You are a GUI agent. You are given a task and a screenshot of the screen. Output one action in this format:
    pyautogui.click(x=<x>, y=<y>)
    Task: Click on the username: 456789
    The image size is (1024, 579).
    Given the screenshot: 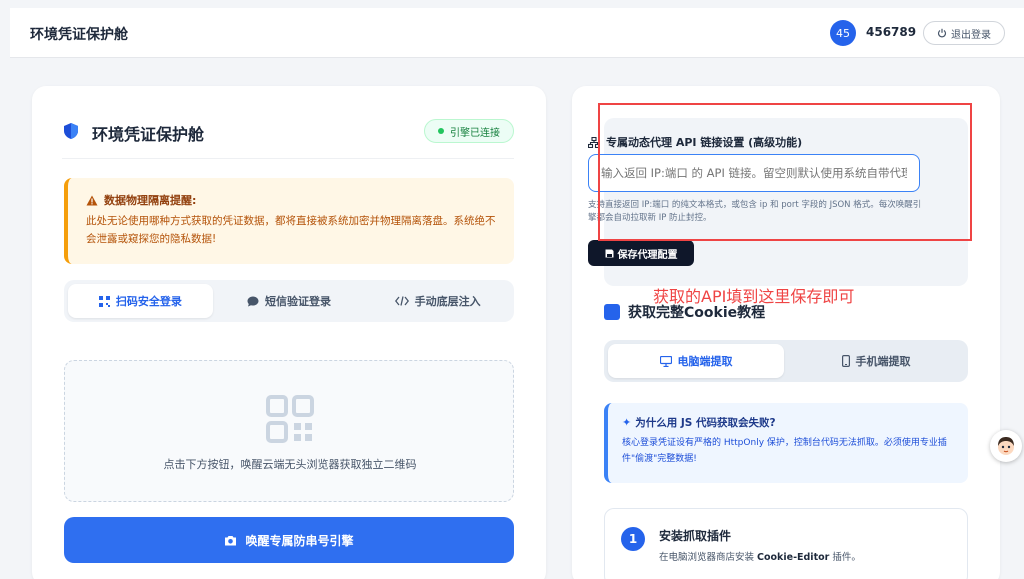 What is the action you would take?
    pyautogui.click(x=891, y=32)
    